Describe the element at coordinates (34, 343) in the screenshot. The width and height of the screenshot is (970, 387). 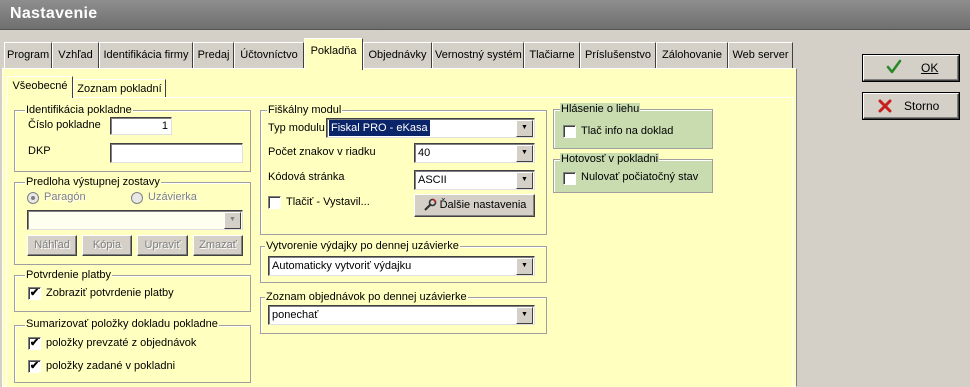
I see `polozky-z-objednavok-checkbox: ✔` at that location.